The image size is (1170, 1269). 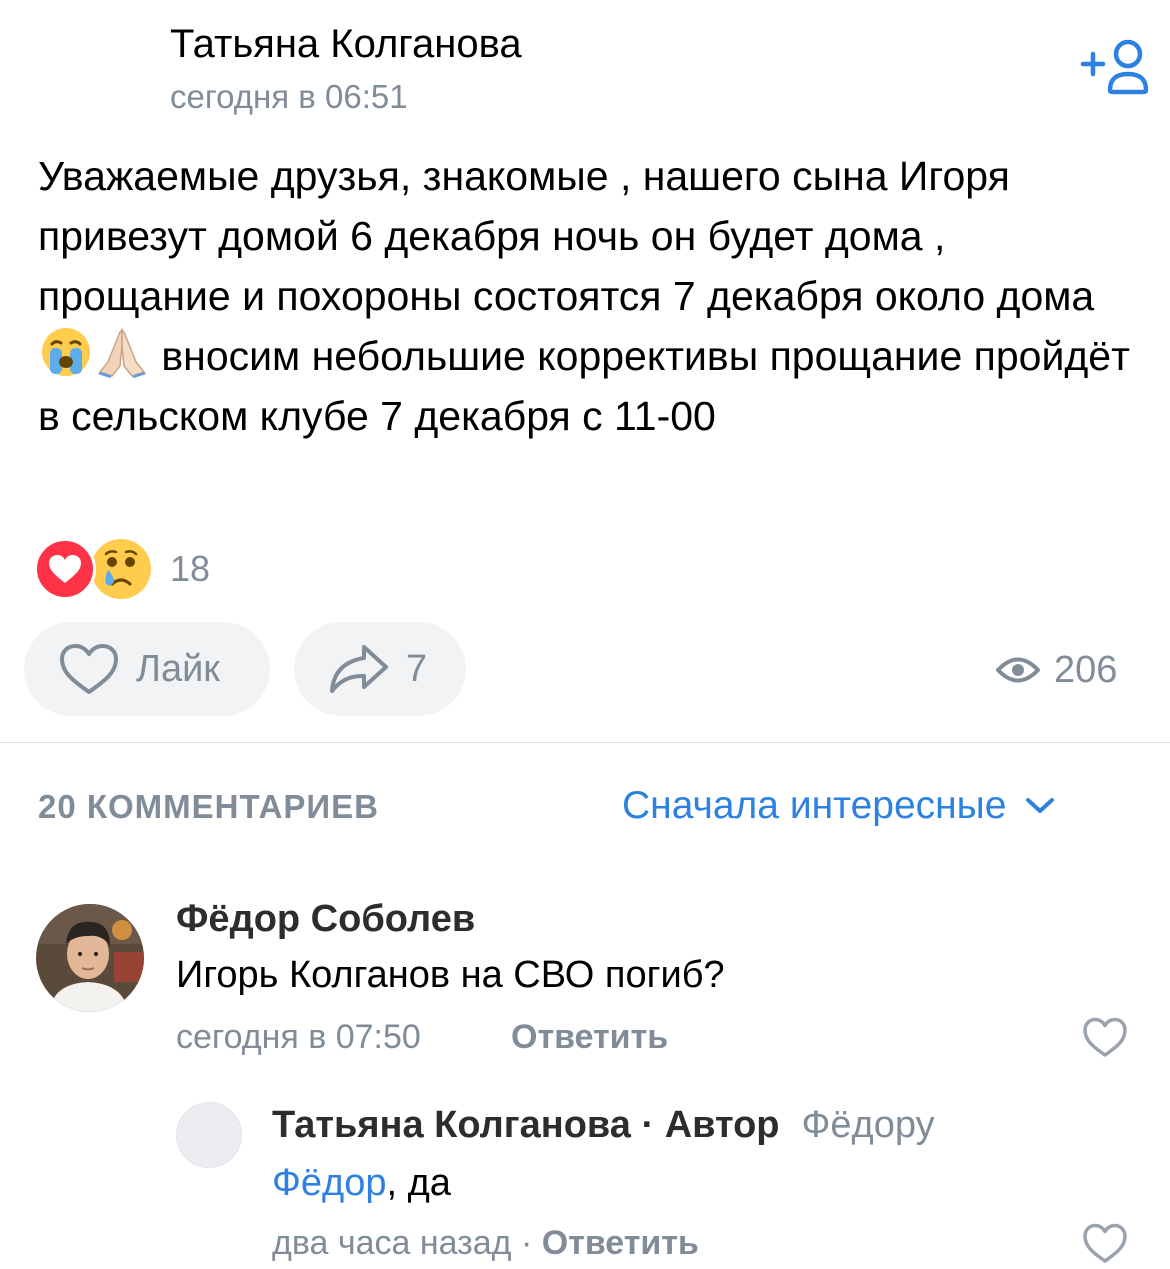 I want to click on reactions-count: 18, so click(x=190, y=568).